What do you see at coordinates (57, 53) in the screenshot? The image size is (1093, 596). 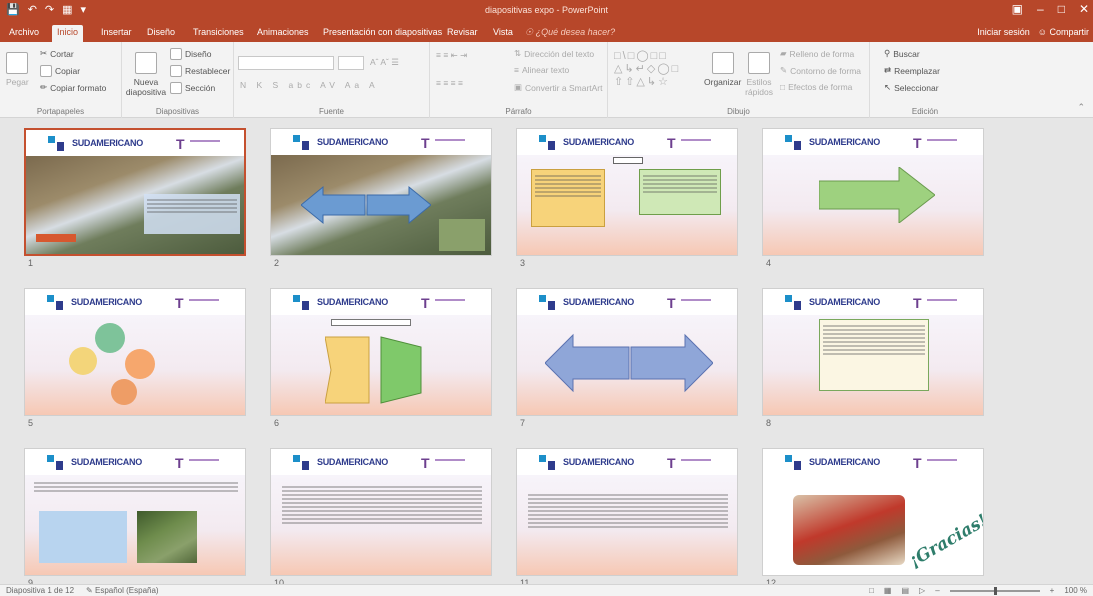 I see `cut-button: ✂ Cortar` at bounding box center [57, 53].